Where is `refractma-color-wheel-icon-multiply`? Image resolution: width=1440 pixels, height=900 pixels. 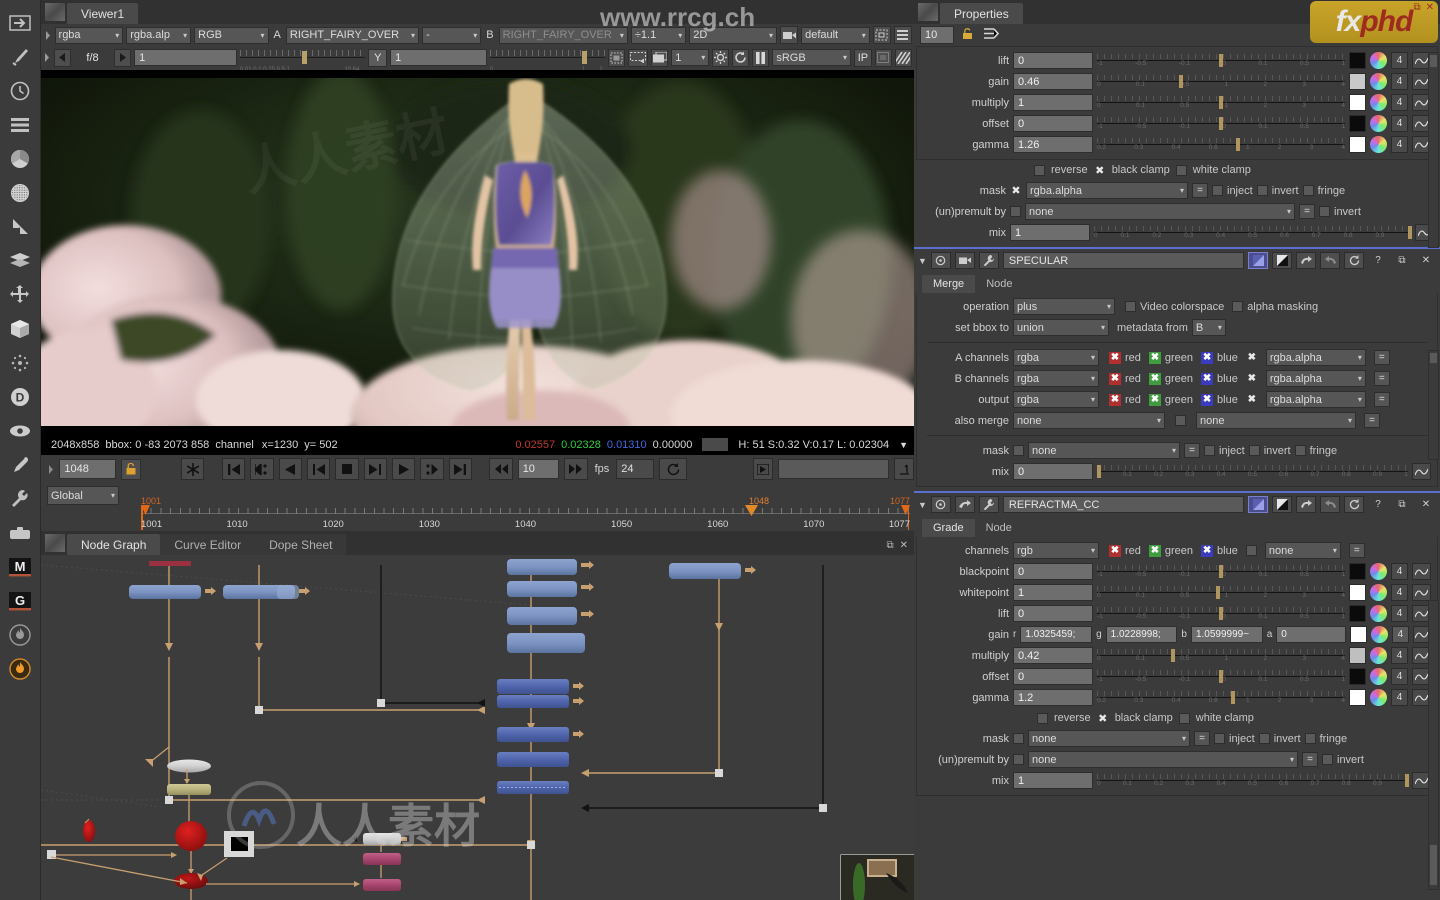
refractma-color-wheel-icon-multiply is located at coordinates (1378, 655).